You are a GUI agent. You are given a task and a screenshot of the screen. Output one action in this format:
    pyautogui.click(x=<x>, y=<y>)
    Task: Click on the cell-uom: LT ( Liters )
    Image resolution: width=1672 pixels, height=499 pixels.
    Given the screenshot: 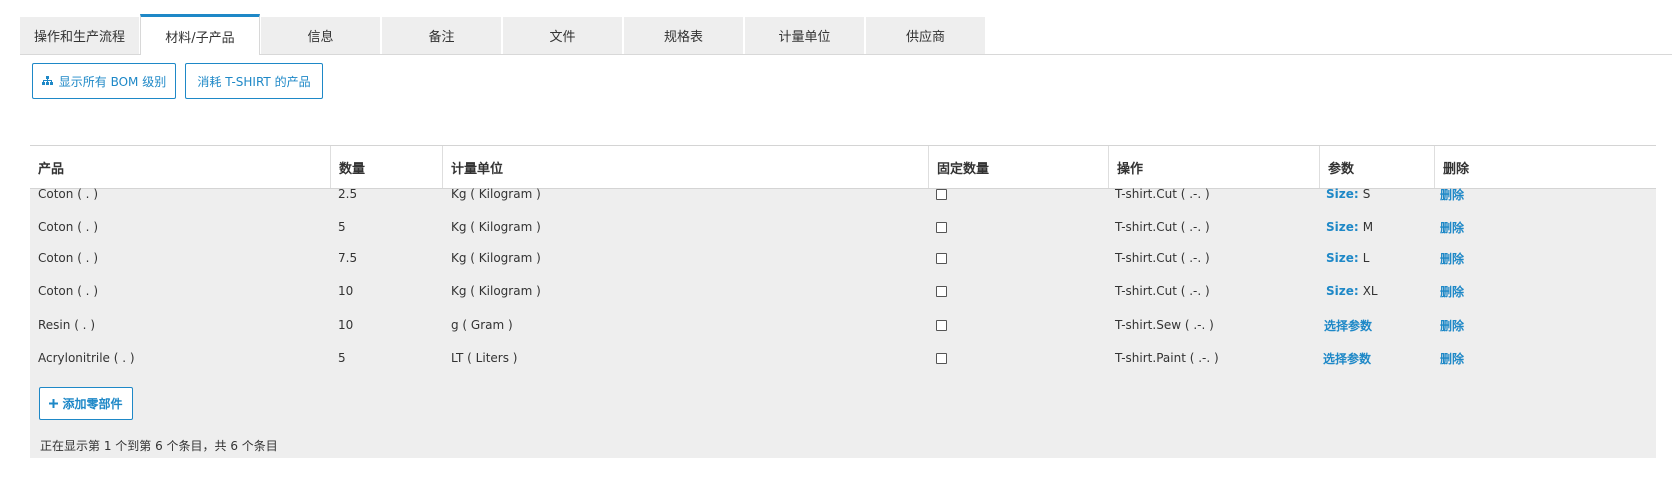 What is the action you would take?
    pyautogui.click(x=484, y=358)
    